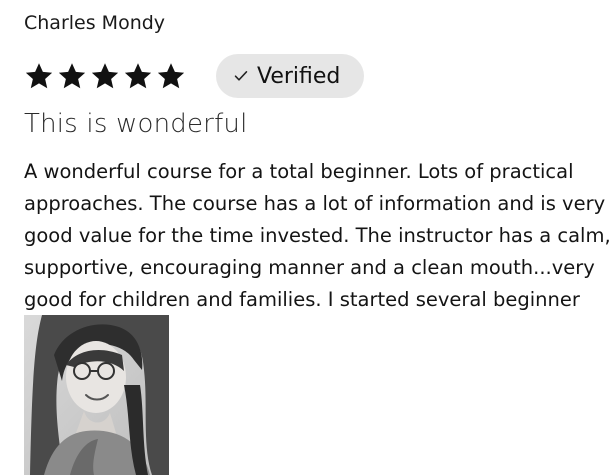 Image resolution: width=616 pixels, height=475 pixels. I want to click on verified-badge: Verified, so click(290, 76).